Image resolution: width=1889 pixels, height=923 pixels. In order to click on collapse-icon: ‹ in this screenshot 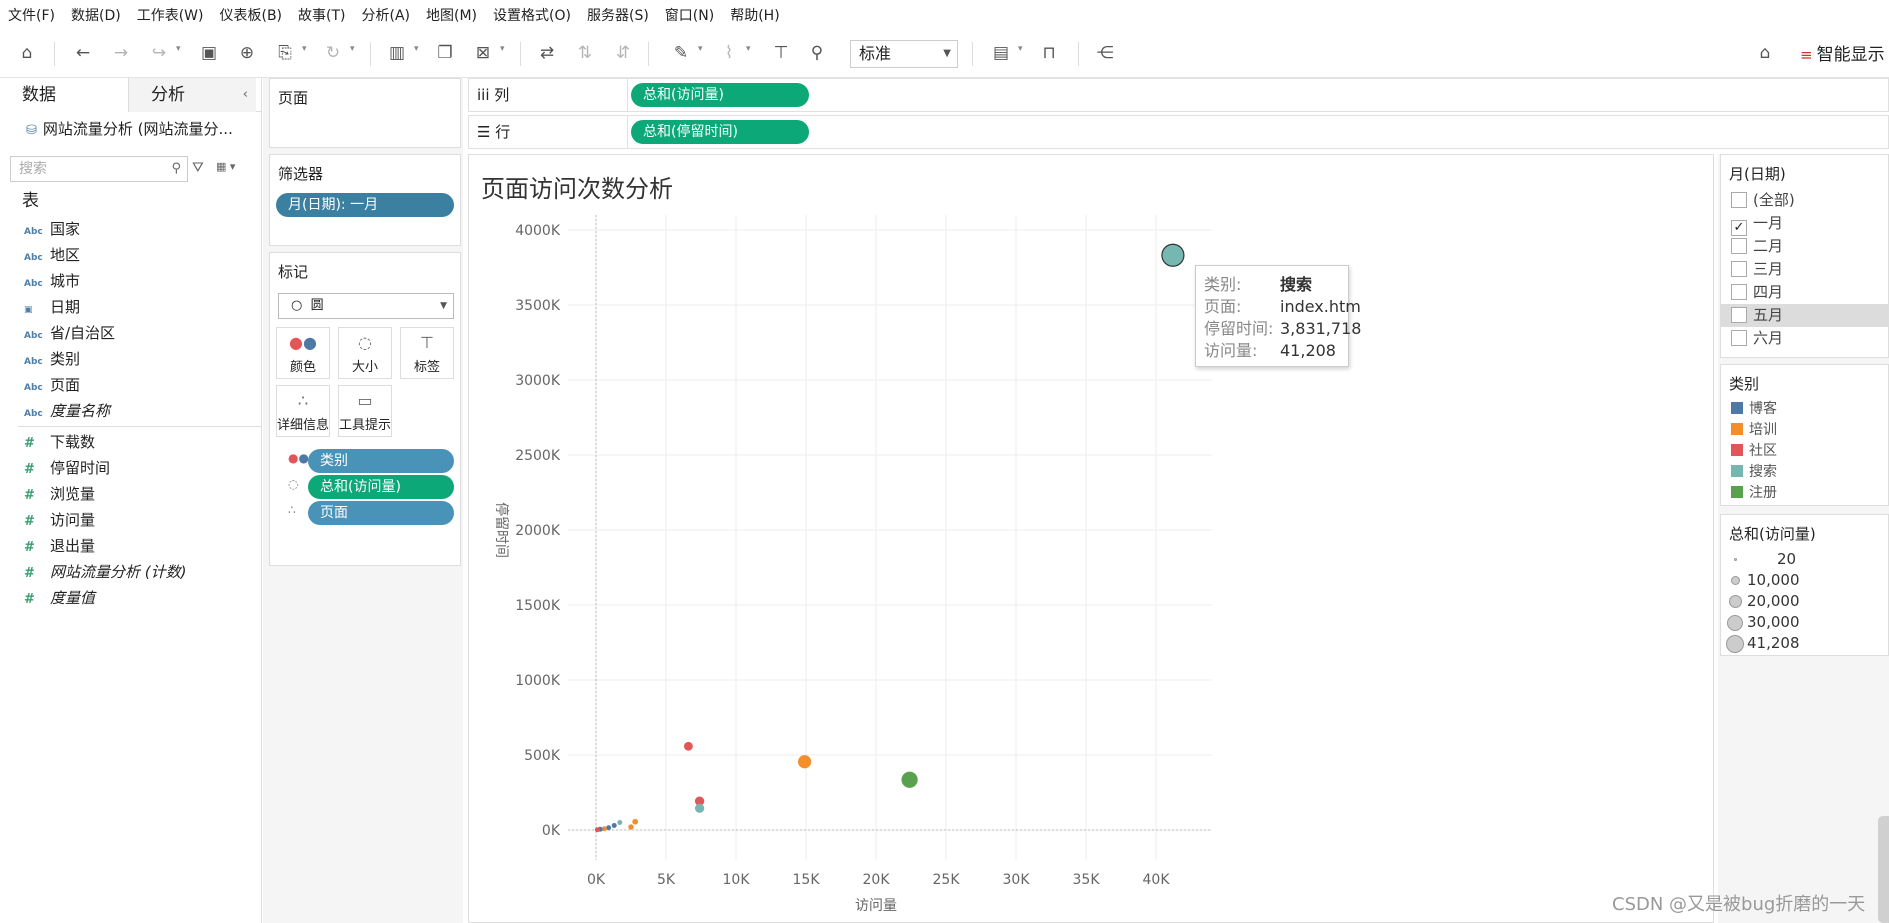, I will do `click(245, 95)`.